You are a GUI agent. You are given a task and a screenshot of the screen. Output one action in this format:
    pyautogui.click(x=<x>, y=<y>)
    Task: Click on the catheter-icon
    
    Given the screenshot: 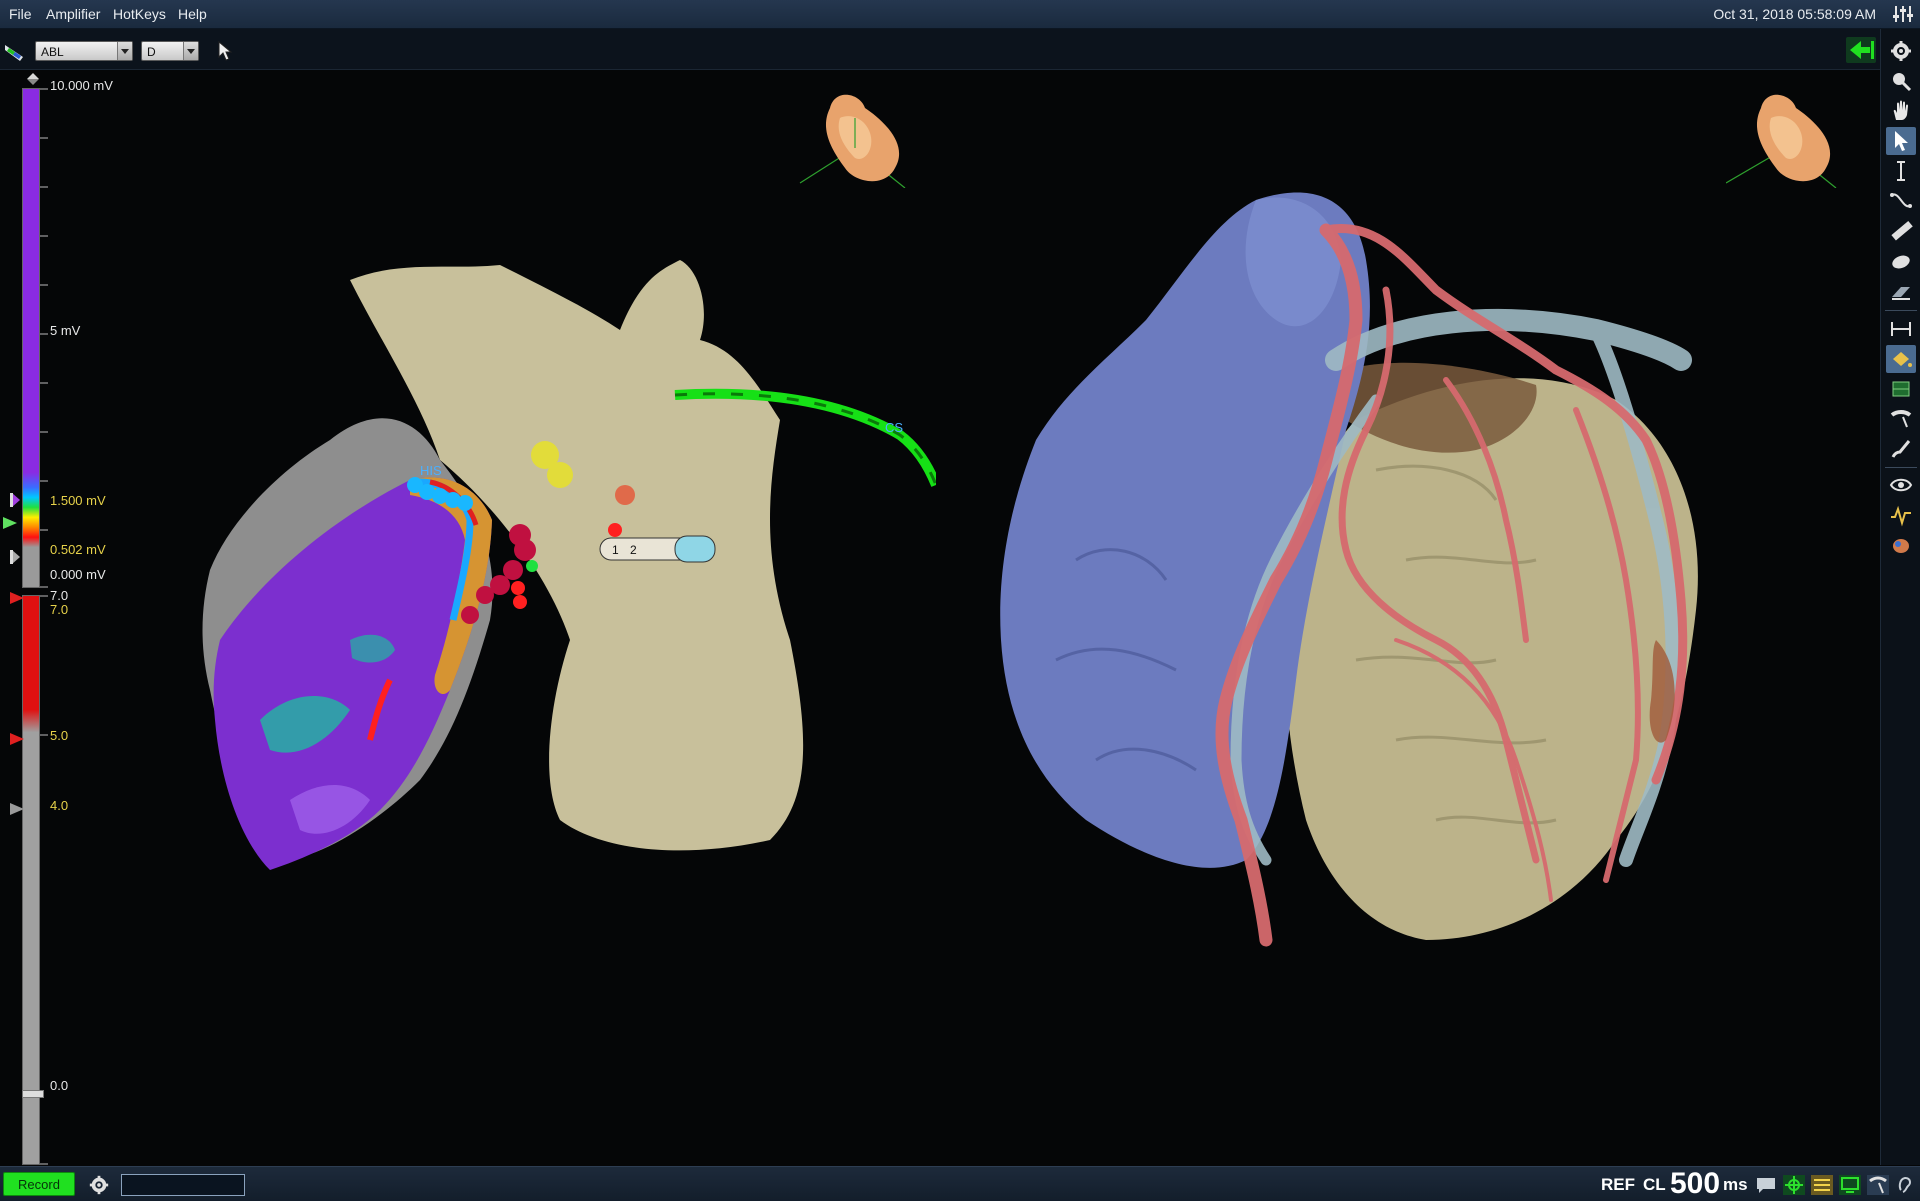 What is the action you would take?
    pyautogui.click(x=1901, y=419)
    